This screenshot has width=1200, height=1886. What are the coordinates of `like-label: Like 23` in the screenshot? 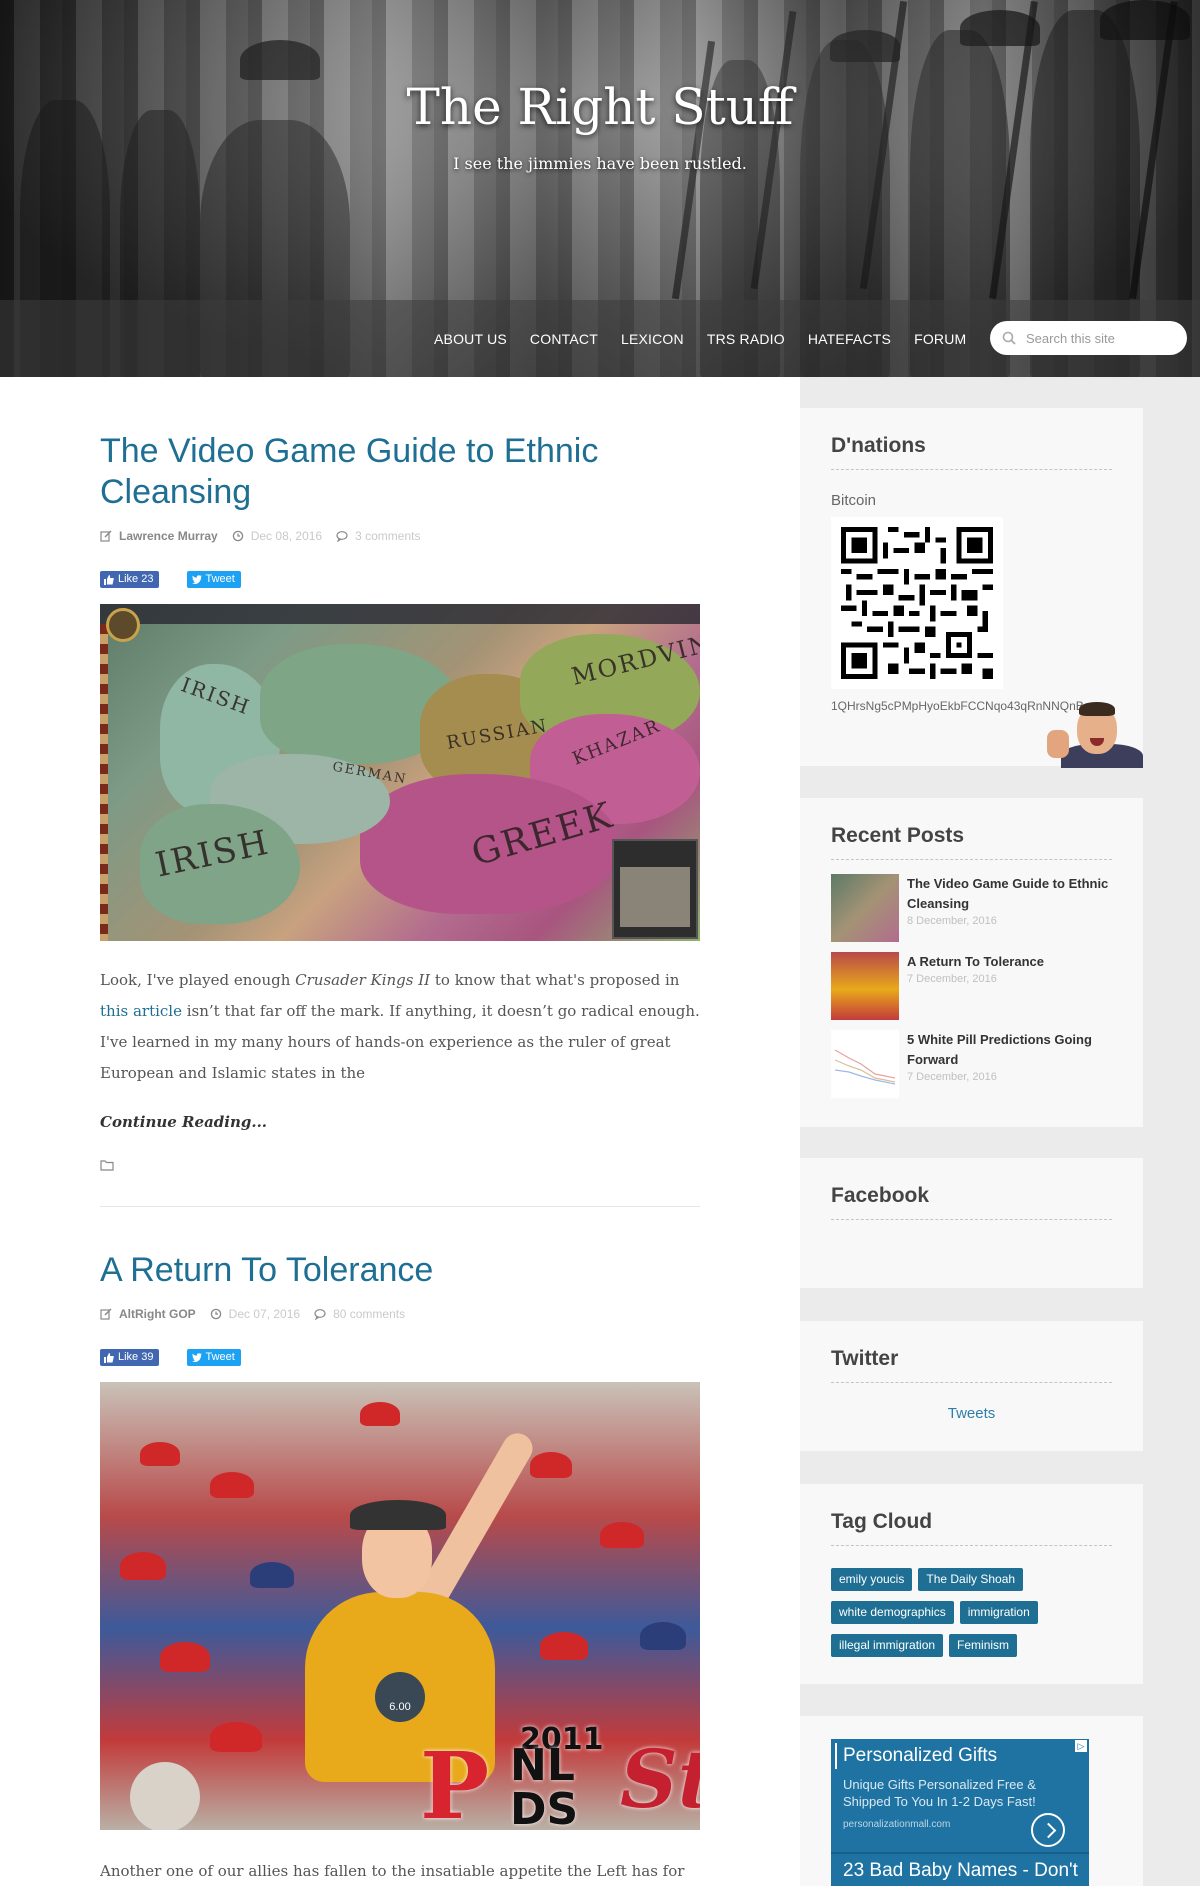 It's located at (136, 579).